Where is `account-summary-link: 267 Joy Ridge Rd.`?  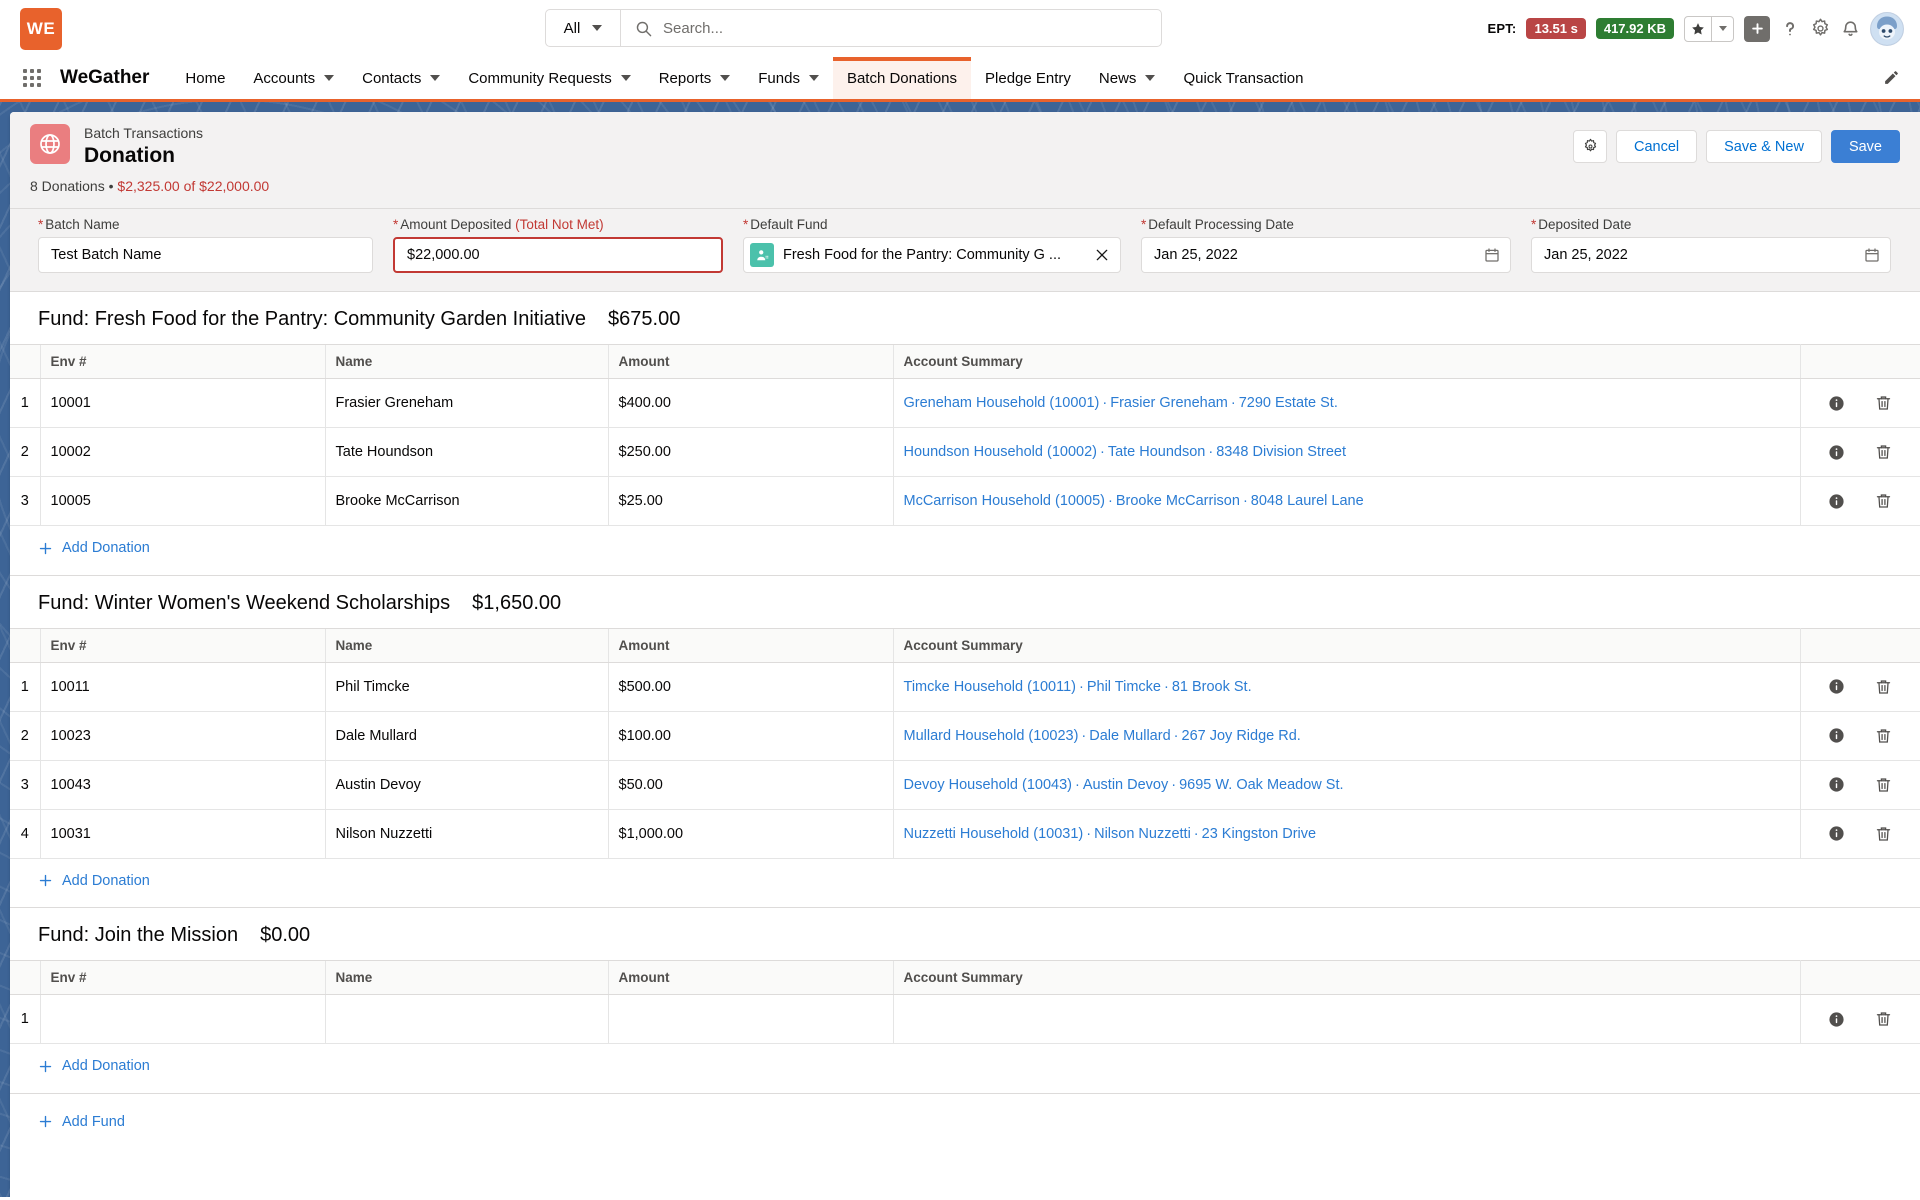
account-summary-link: 267 Joy Ridge Rd. is located at coordinates (1241, 736).